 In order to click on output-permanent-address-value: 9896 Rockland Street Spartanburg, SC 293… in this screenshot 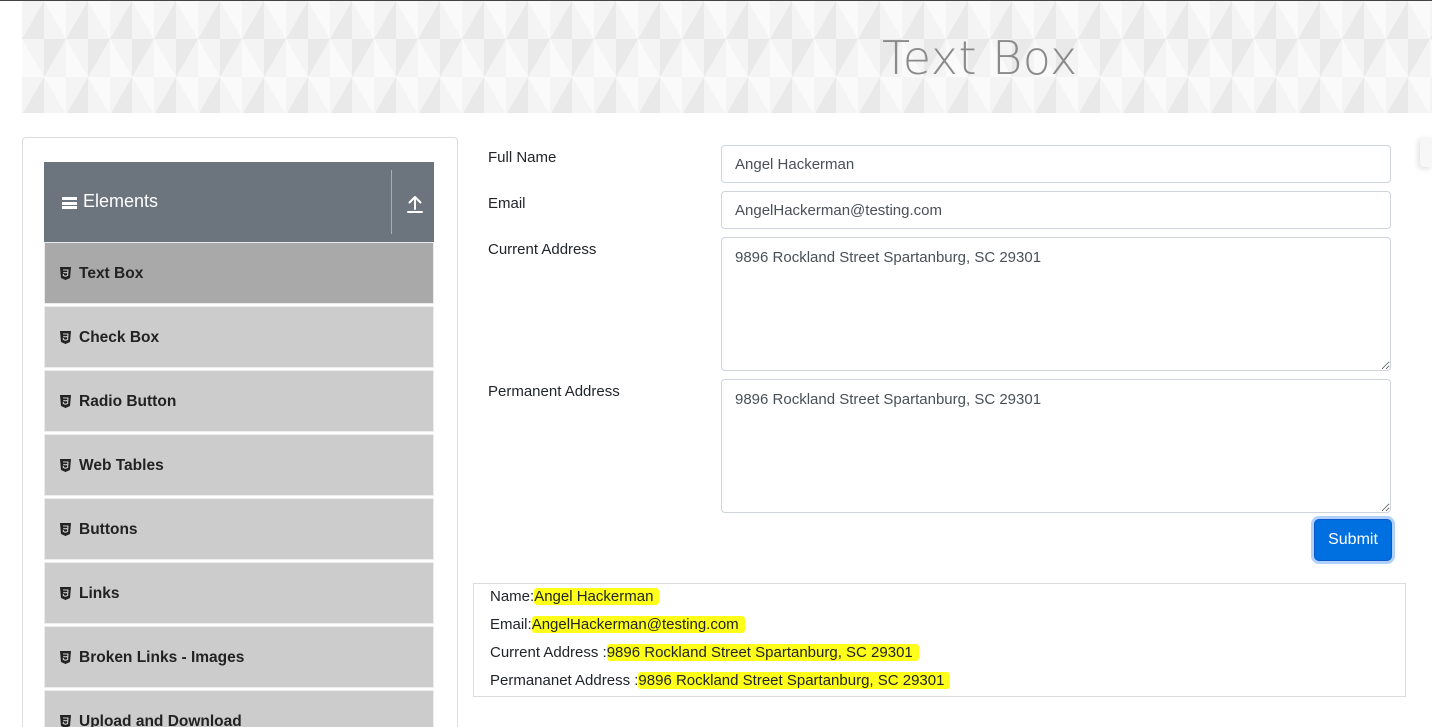, I will do `click(794, 680)`.